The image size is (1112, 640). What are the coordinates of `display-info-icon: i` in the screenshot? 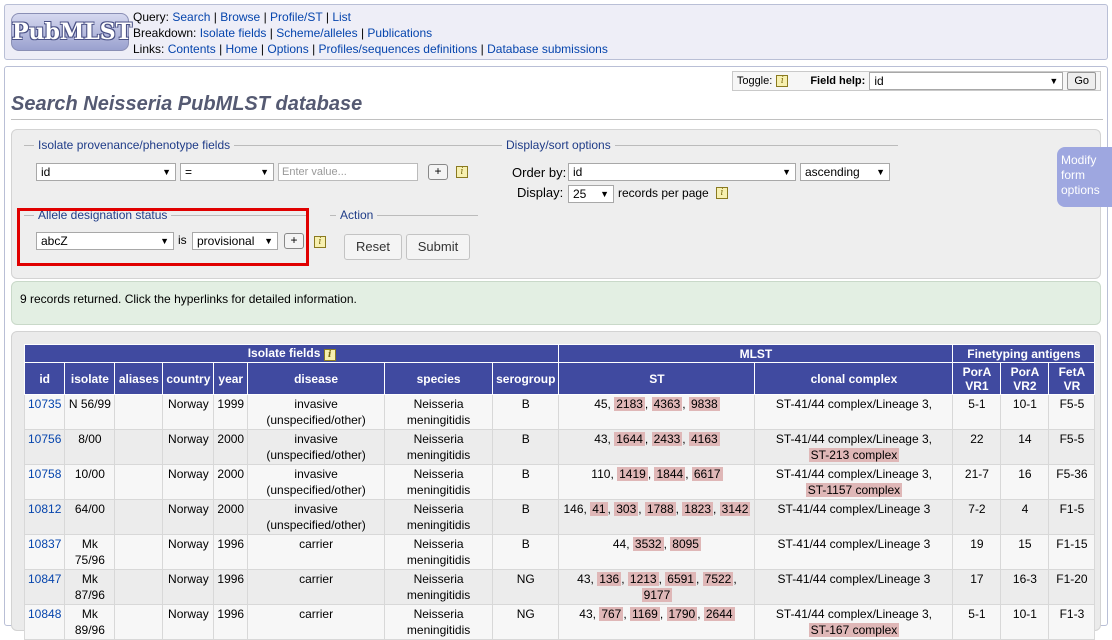 It's located at (722, 193).